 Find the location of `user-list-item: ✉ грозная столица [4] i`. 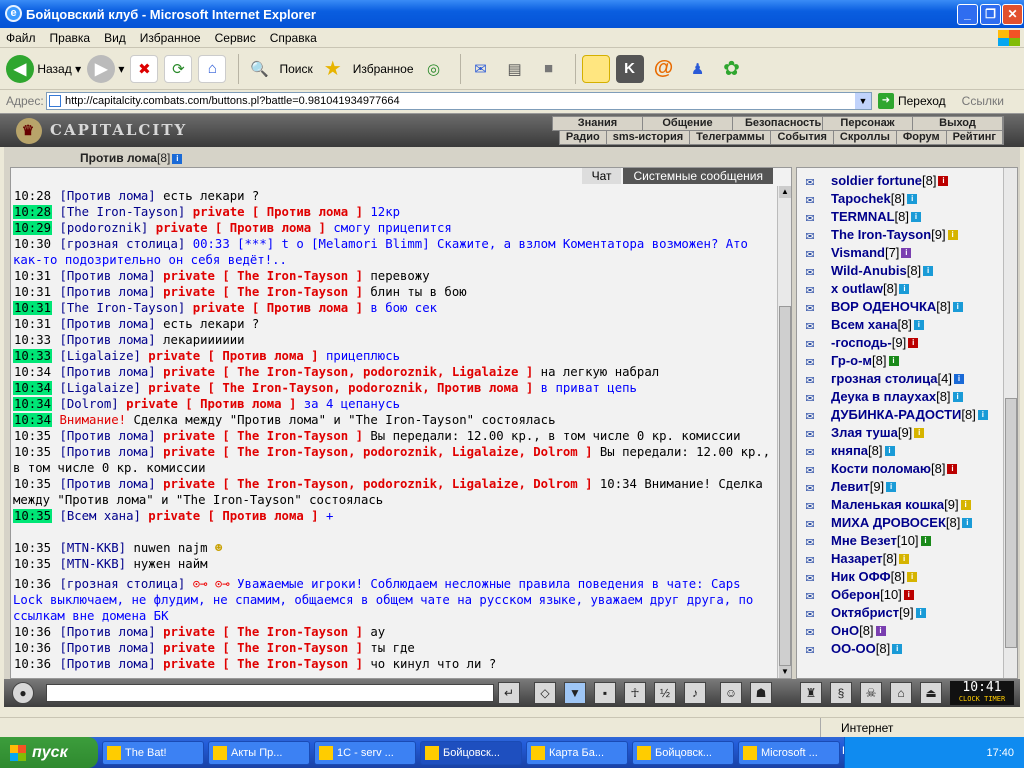

user-list-item: ✉ грозная столица [4] i is located at coordinates (901, 379).